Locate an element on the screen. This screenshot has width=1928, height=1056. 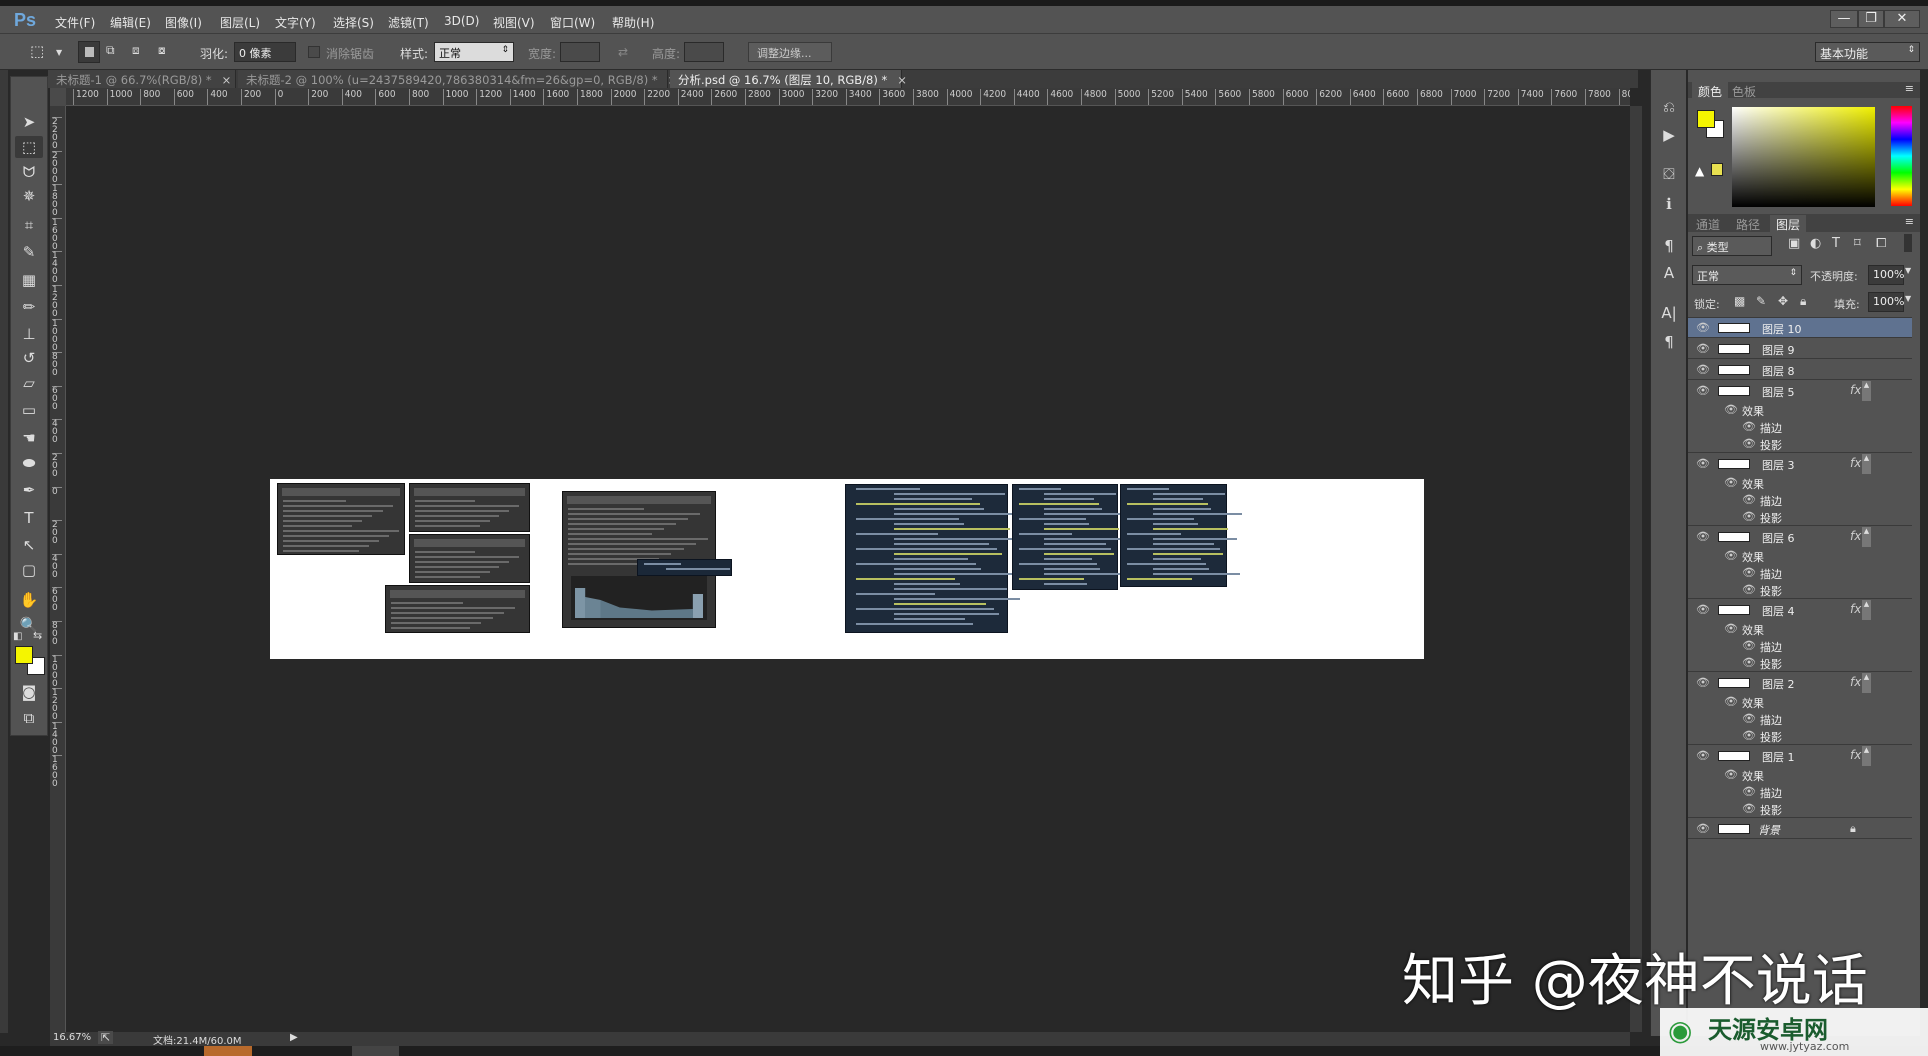
filter-adjustment-icon: ◐ is located at coordinates (1815, 243).